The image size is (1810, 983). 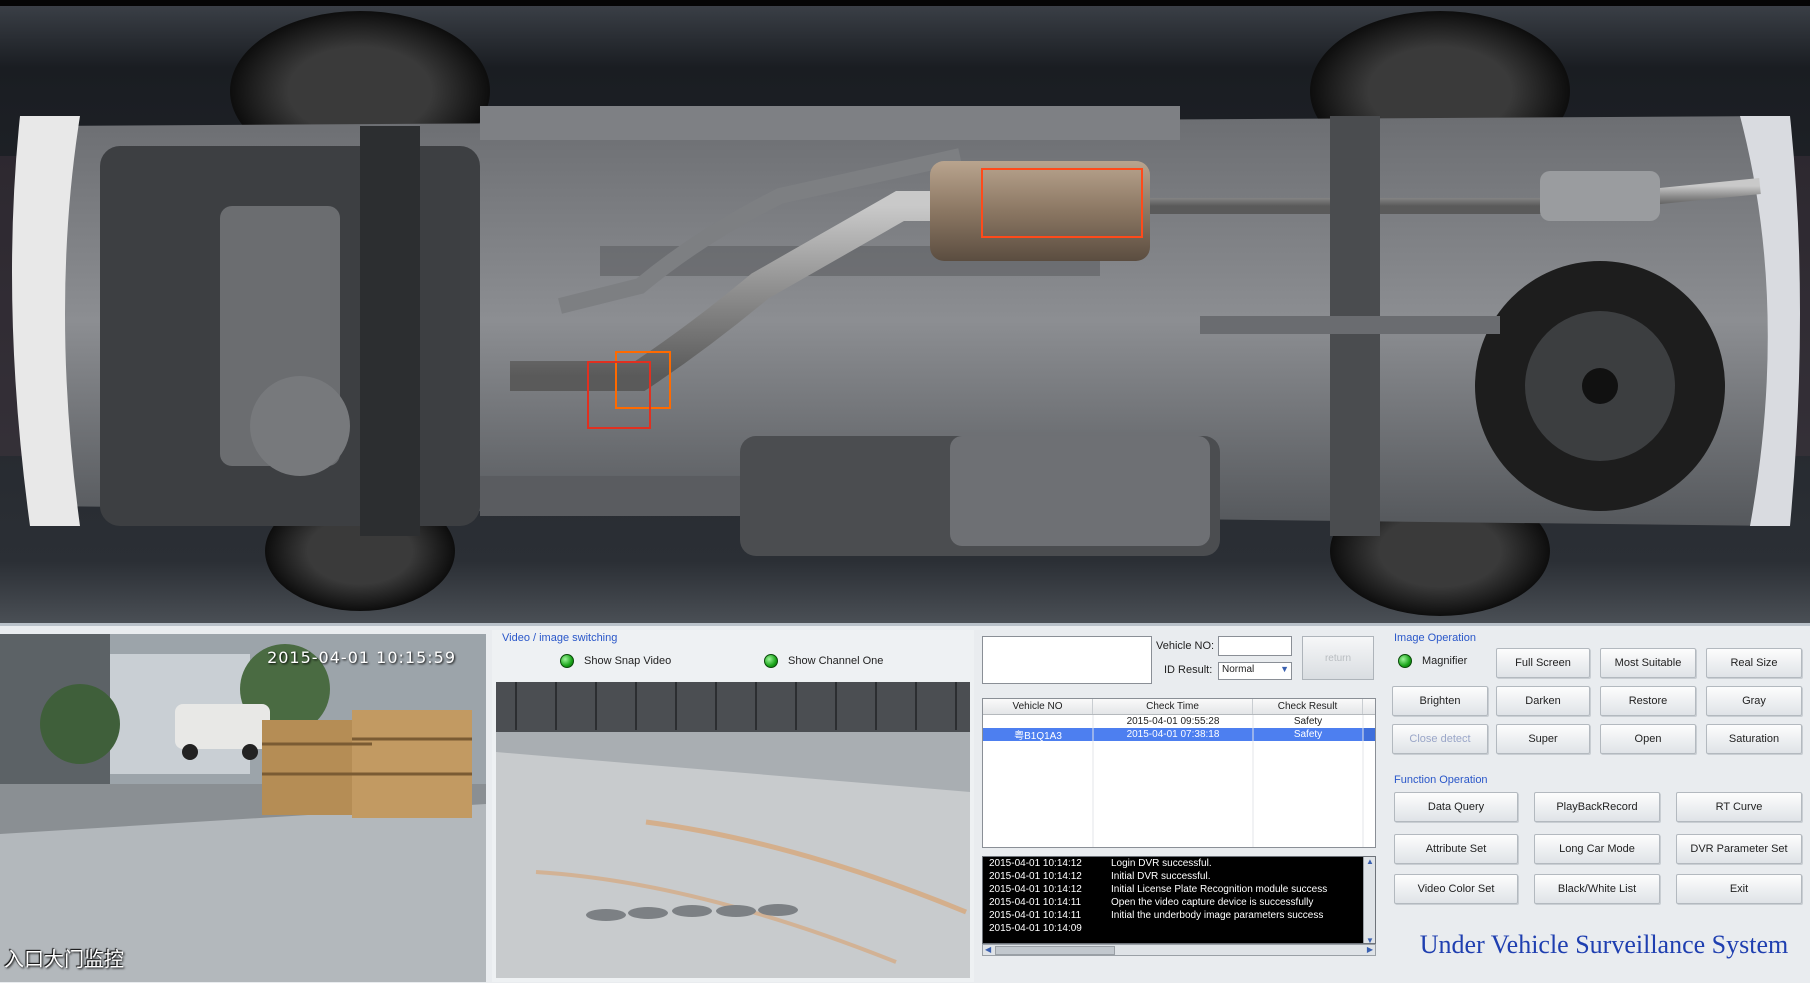 I want to click on scroll-down-icon: ▼, so click(x=1370, y=939).